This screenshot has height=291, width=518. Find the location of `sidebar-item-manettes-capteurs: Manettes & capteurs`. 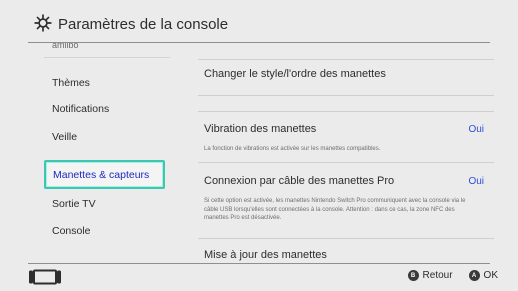

sidebar-item-manettes-capteurs: Manettes & capteurs is located at coordinates (104, 174).